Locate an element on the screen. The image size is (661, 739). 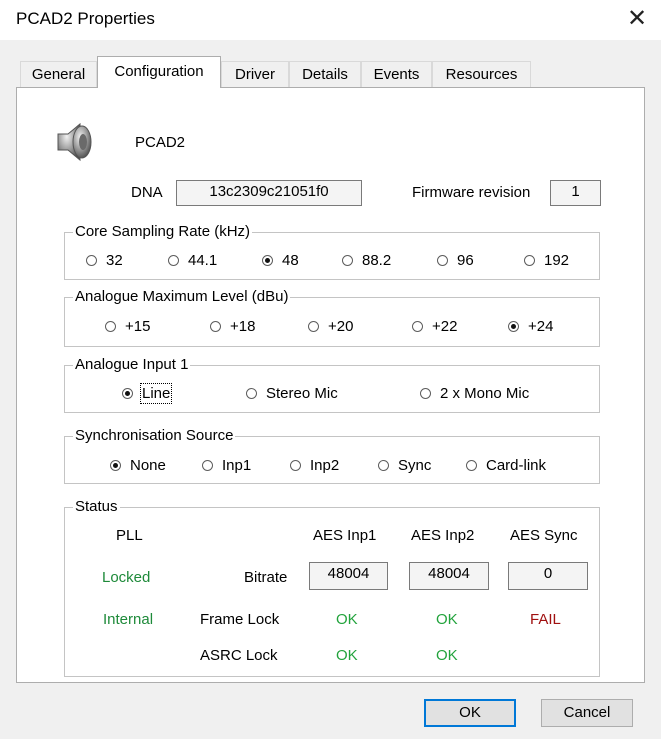
sync-radio-card-link: Card-link is located at coordinates (506, 466).